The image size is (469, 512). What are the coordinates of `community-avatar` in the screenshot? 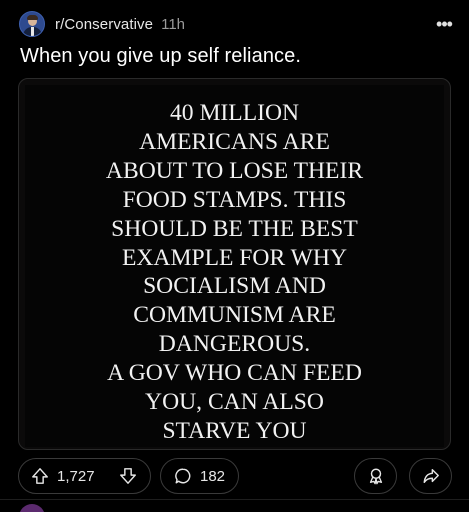 It's located at (32, 24).